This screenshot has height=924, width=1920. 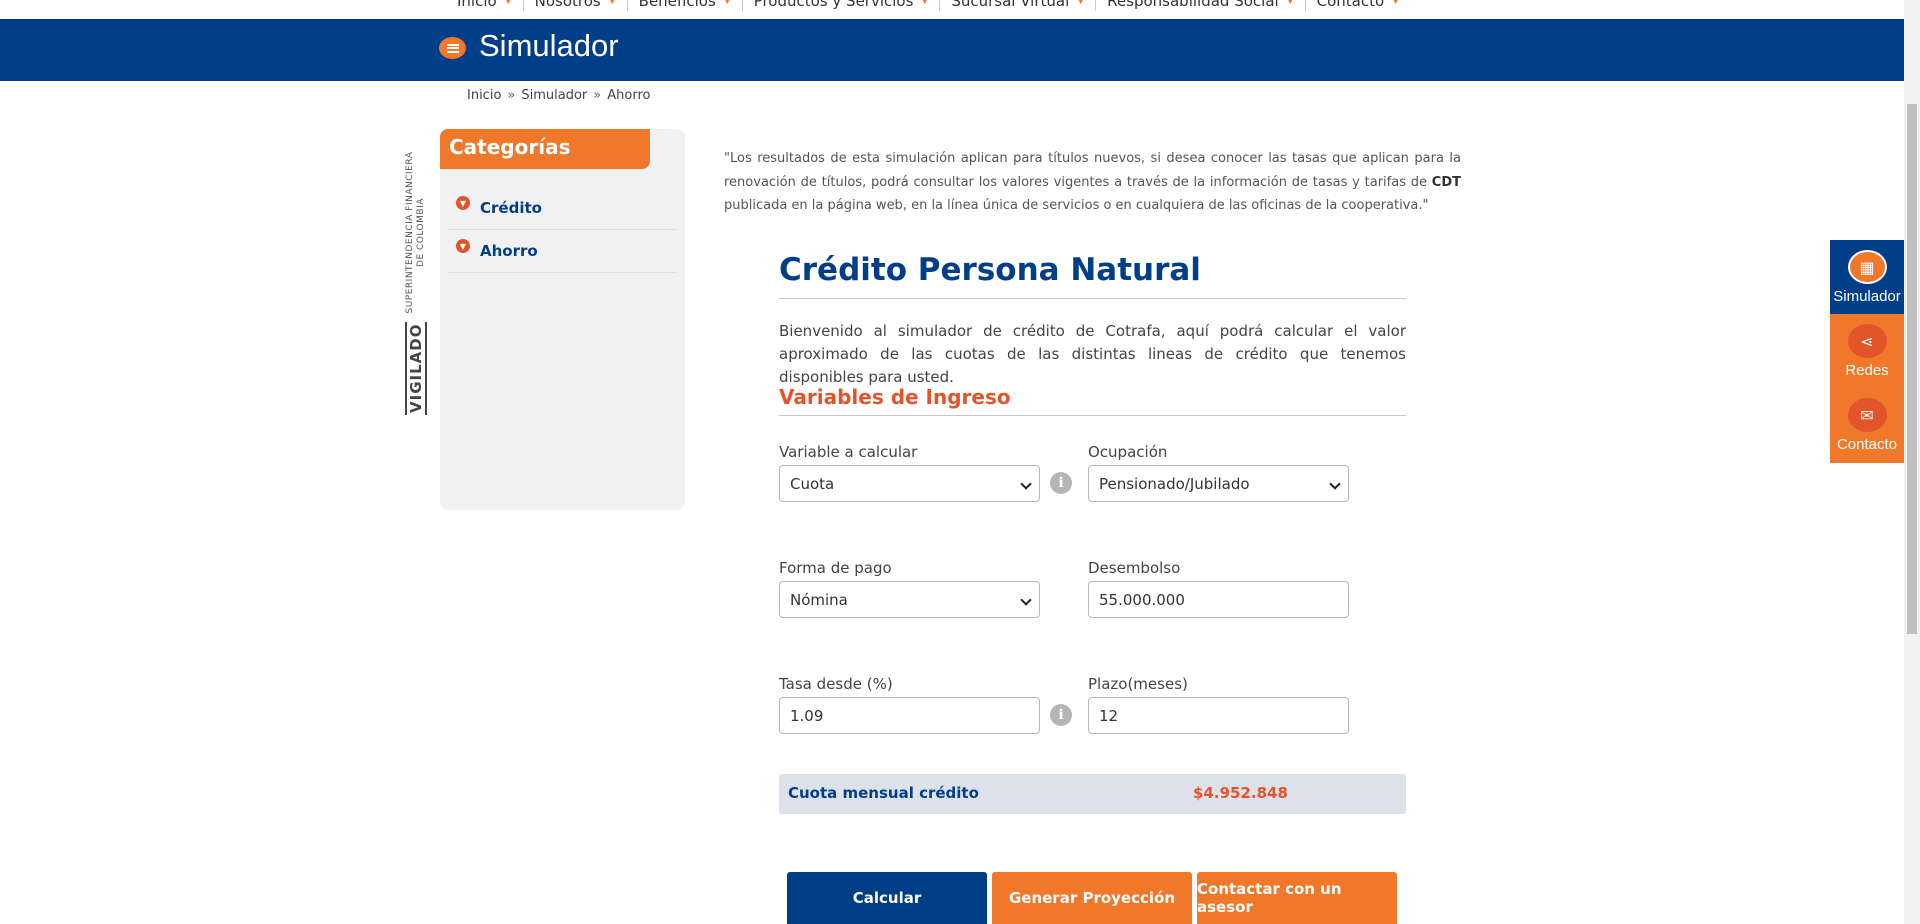 I want to click on plazo-label: Plazo(meses), so click(x=1138, y=684).